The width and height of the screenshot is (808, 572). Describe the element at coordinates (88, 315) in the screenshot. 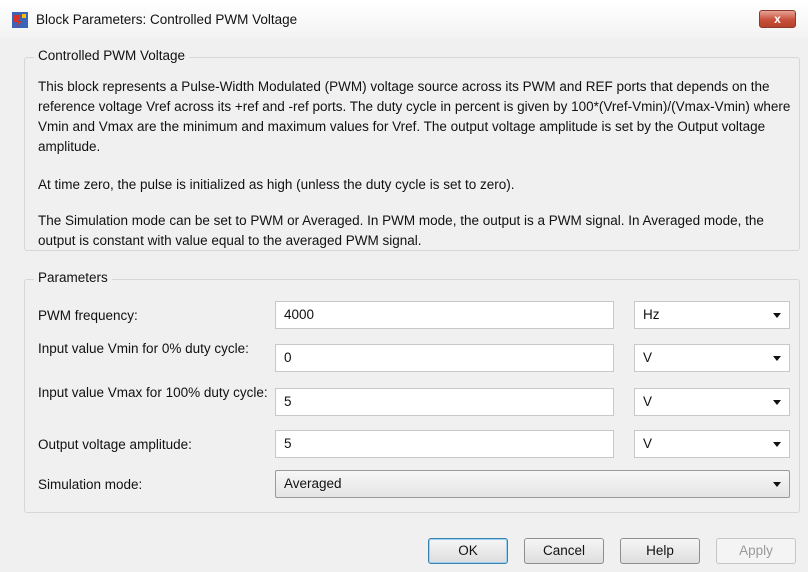

I see `pwm-frequency-label: PWM frequency:` at that location.